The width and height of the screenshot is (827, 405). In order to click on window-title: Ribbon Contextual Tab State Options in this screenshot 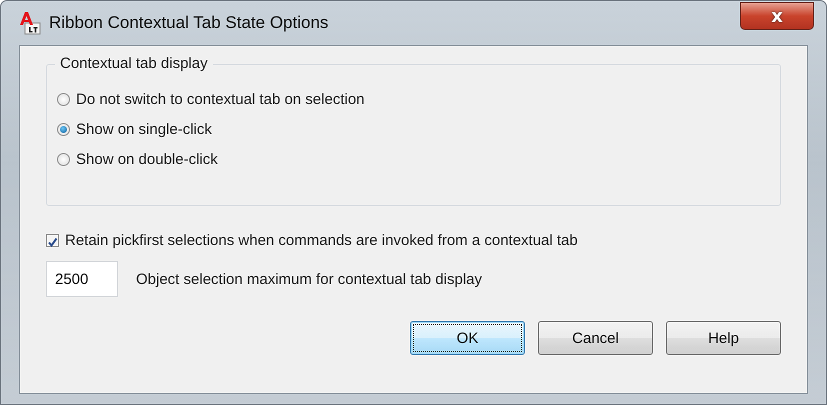, I will do `click(188, 23)`.